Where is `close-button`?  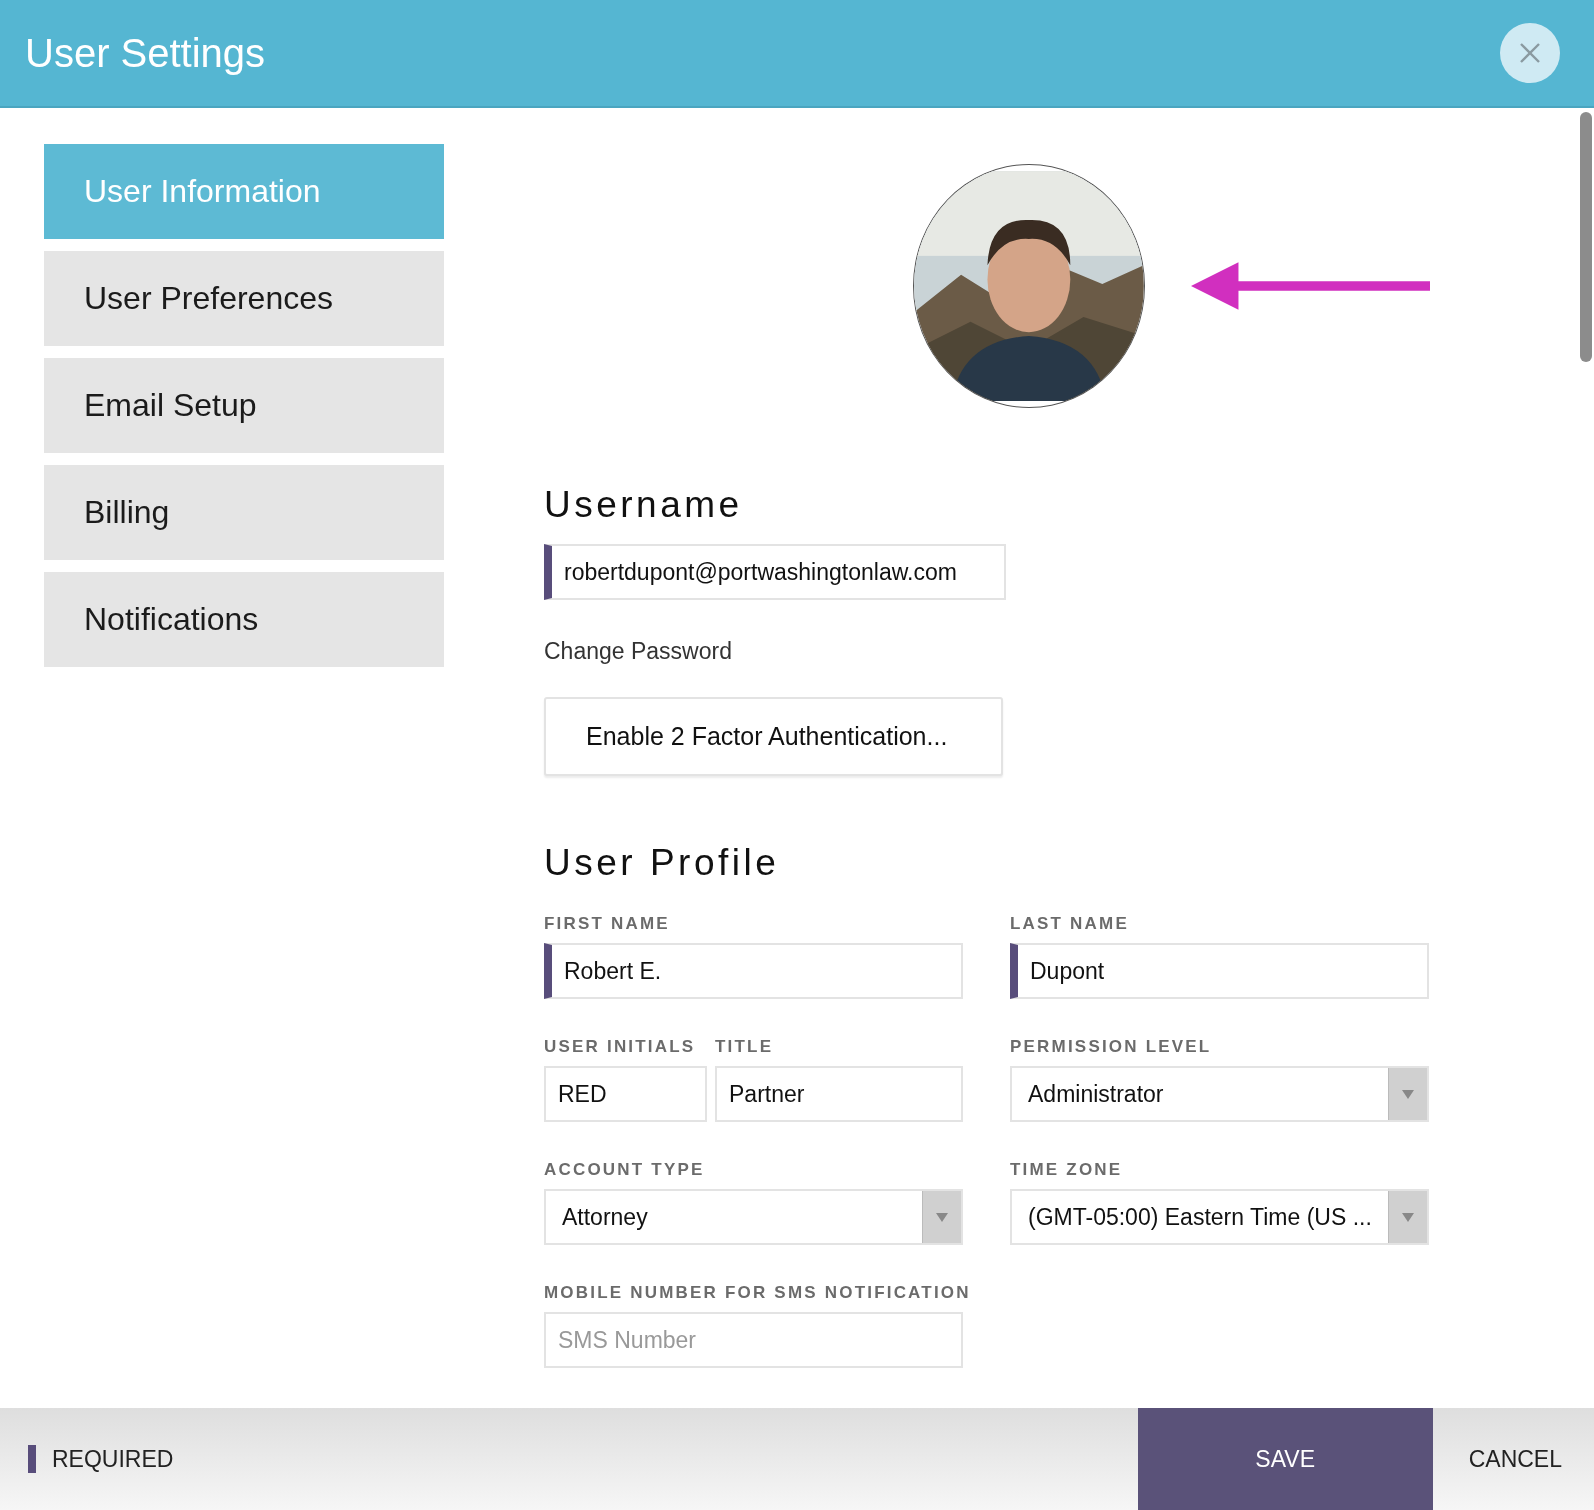 close-button is located at coordinates (1530, 53).